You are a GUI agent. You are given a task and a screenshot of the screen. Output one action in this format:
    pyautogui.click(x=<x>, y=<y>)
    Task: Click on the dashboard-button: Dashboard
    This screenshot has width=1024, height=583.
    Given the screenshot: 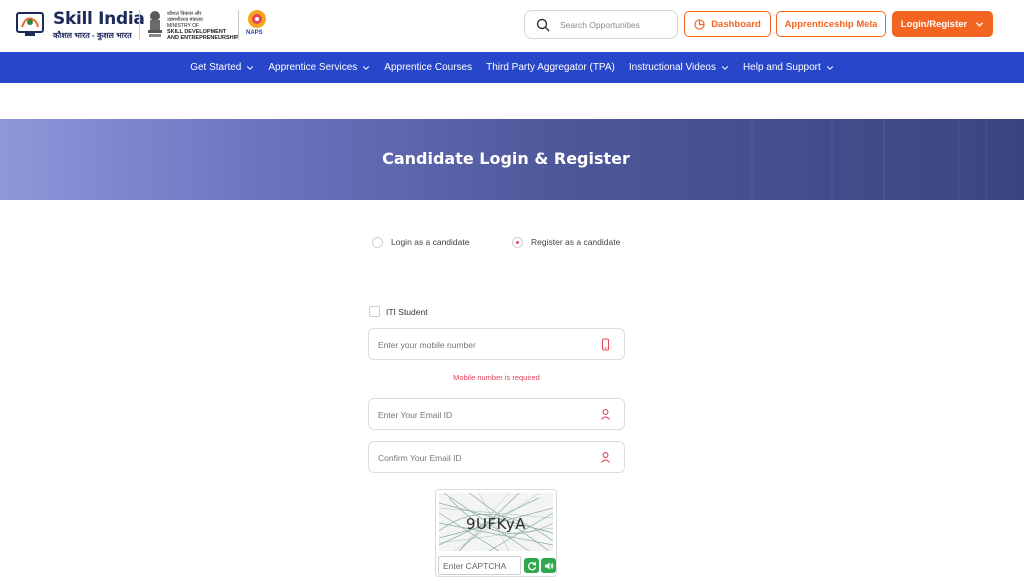 What is the action you would take?
    pyautogui.click(x=727, y=24)
    